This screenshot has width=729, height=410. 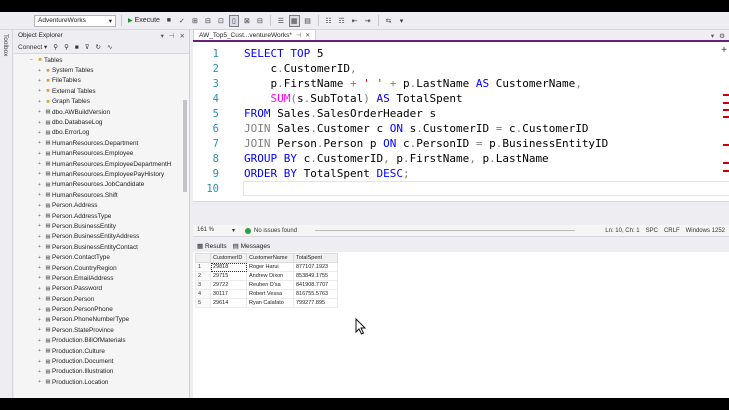 What do you see at coordinates (182, 21) in the screenshot?
I see `parse-check-icon: ✓` at bounding box center [182, 21].